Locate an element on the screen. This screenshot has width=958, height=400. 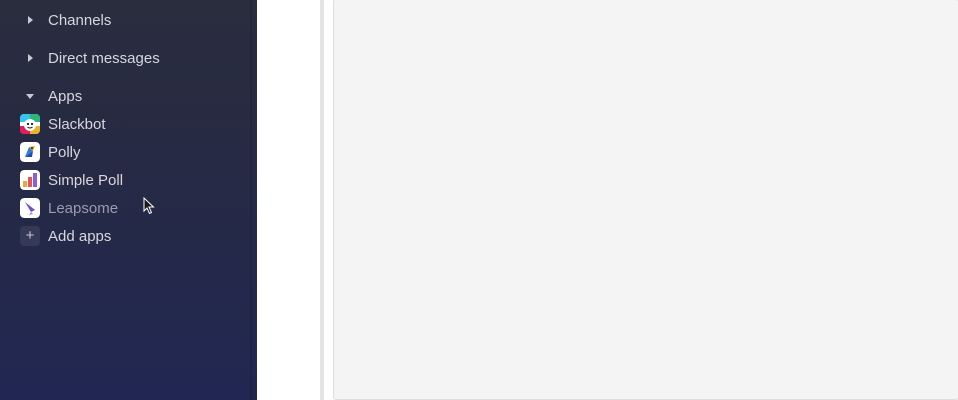
app-label-simple-poll: Simple Poll is located at coordinates (86, 180).